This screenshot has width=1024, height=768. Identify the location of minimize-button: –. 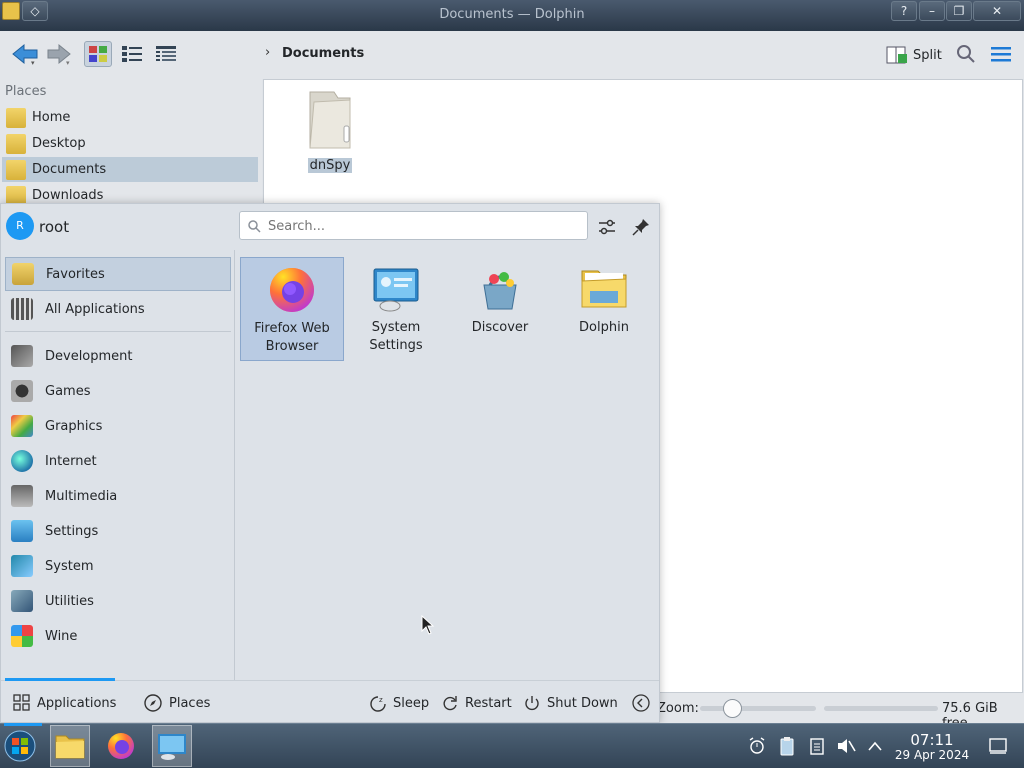
(932, 11).